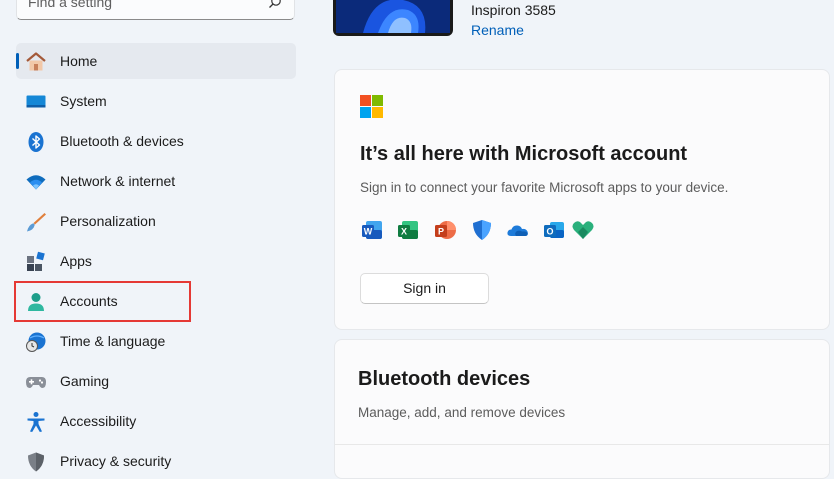 This screenshot has height=479, width=834. Describe the element at coordinates (513, 10) in the screenshot. I see `device-name: Inspiron 3585` at that location.